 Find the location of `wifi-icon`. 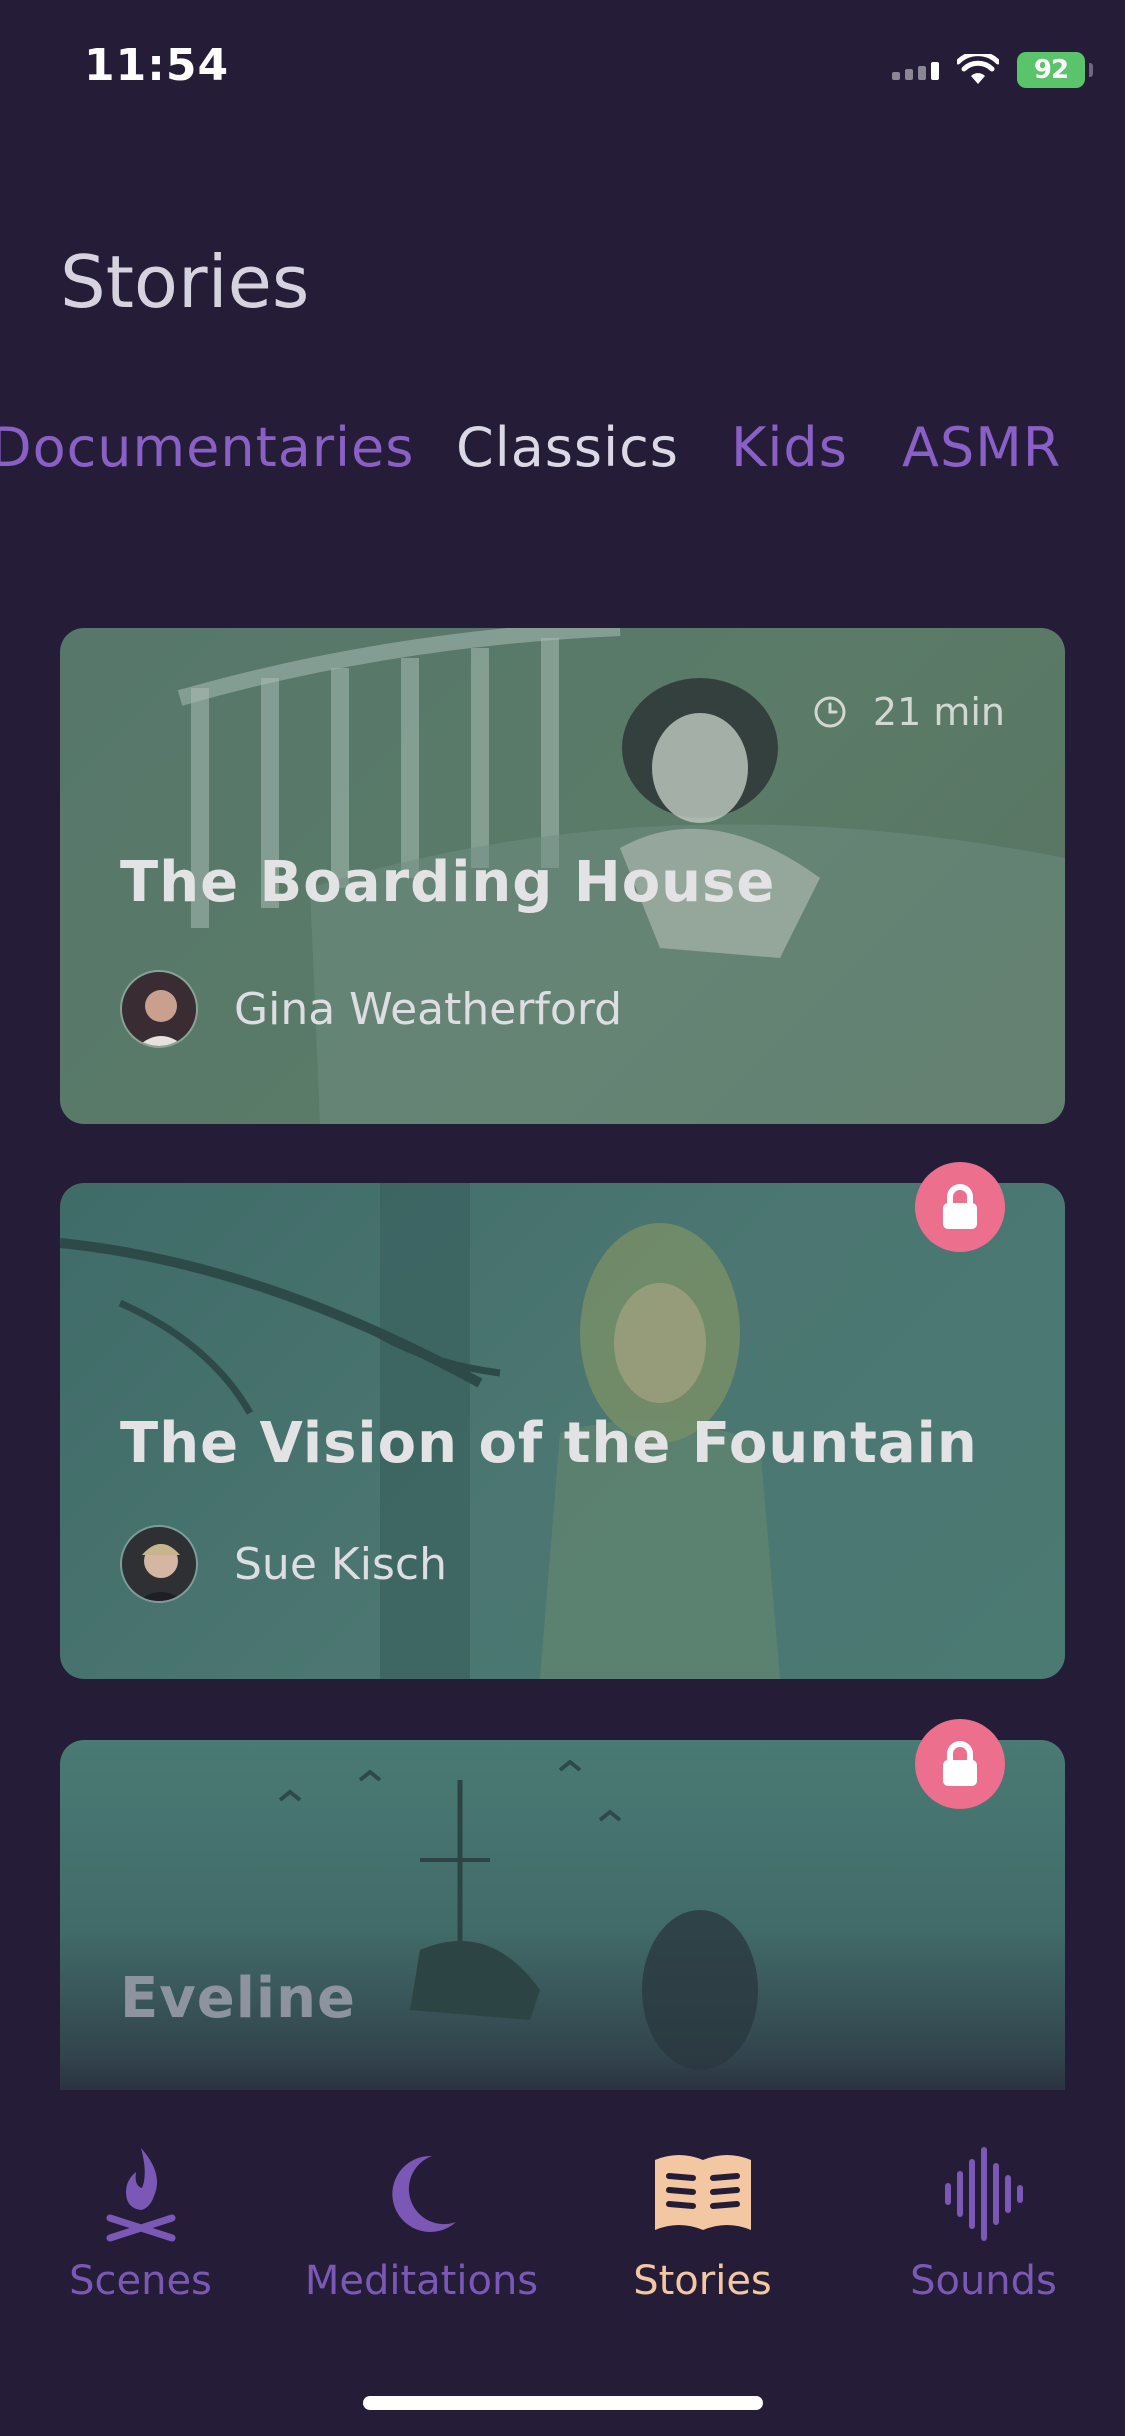

wifi-icon is located at coordinates (978, 70).